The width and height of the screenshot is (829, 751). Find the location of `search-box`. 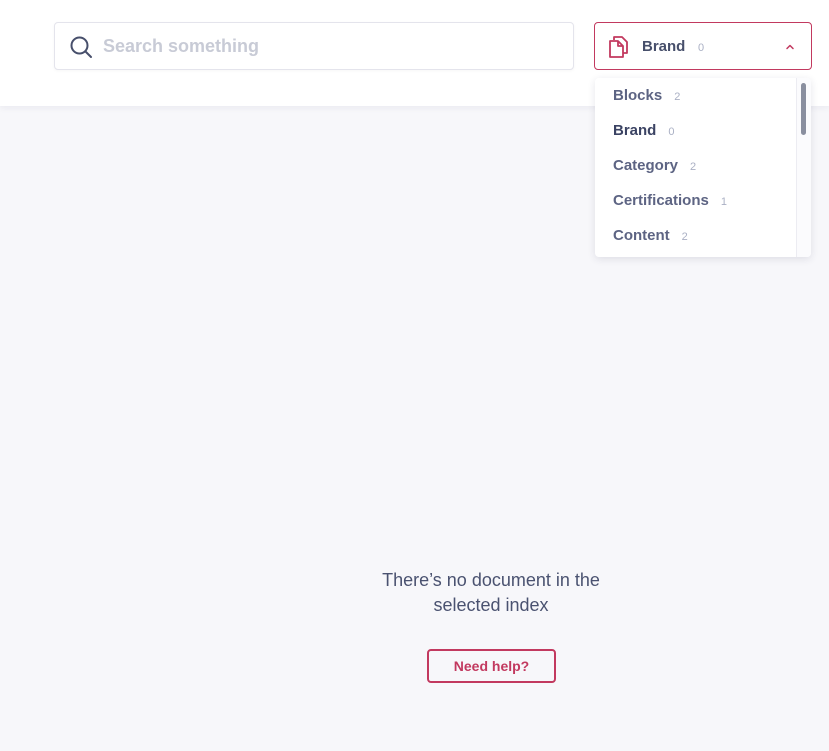

search-box is located at coordinates (314, 46).